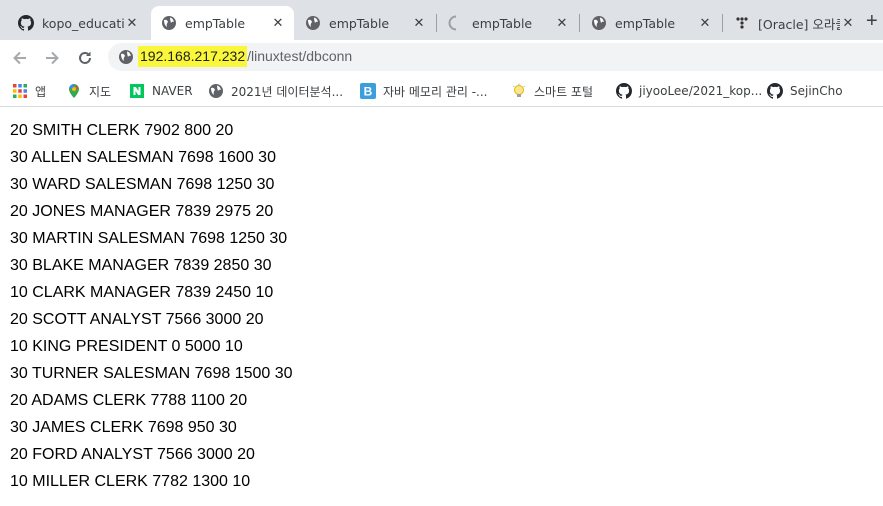  I want to click on emp-row: 10 CLARK MANAGER 7839 2450 10, so click(142, 292).